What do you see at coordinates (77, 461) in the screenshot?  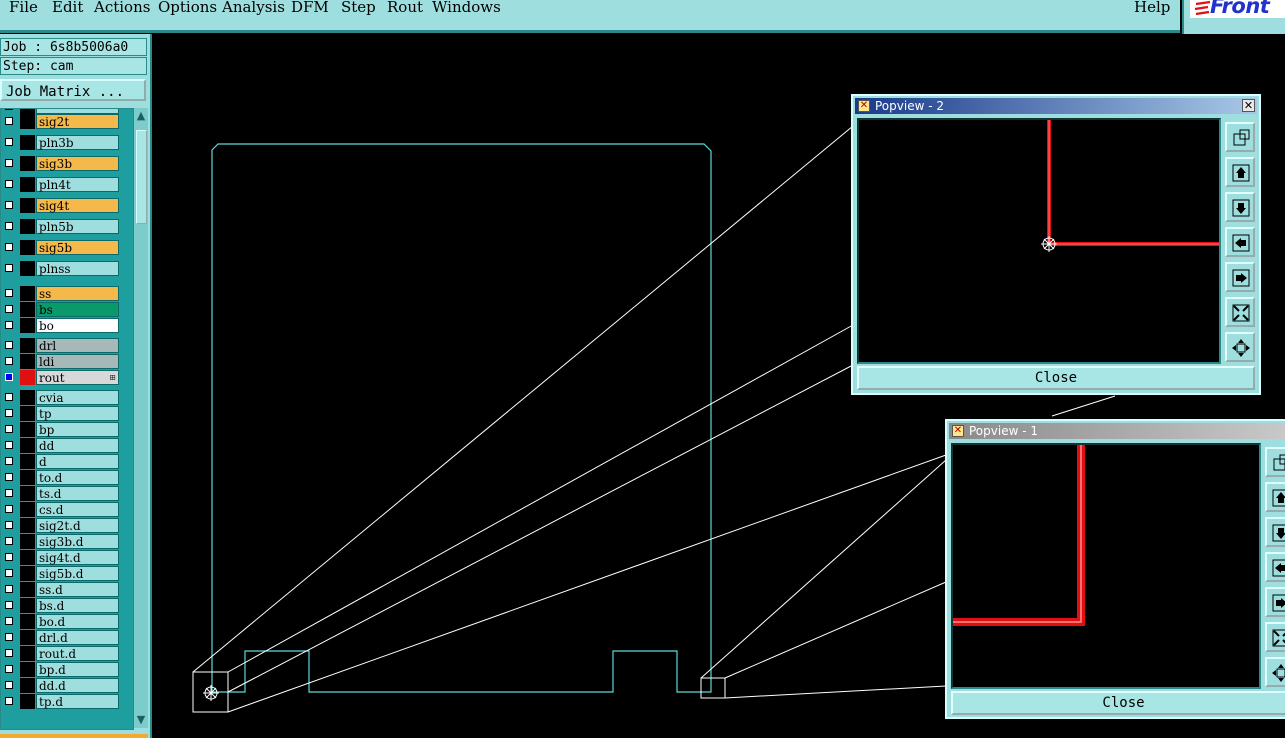 I see `layer-name: d` at bounding box center [77, 461].